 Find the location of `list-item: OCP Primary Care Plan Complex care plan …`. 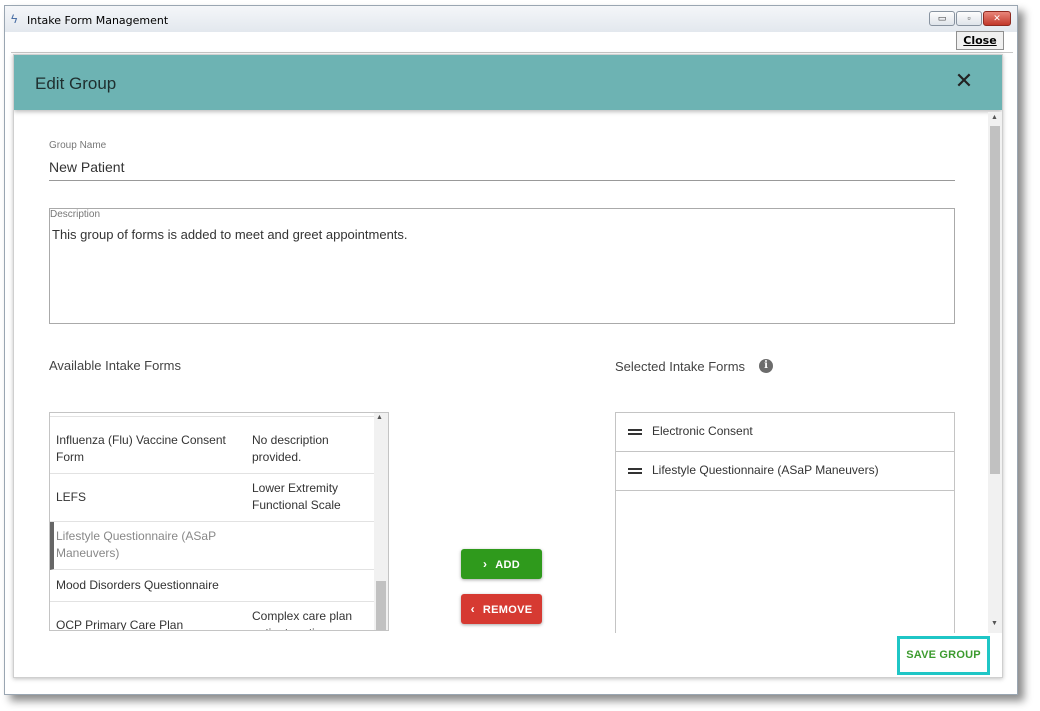

list-item: OCP Primary Care Plan Complex care plan … is located at coordinates (212, 616).